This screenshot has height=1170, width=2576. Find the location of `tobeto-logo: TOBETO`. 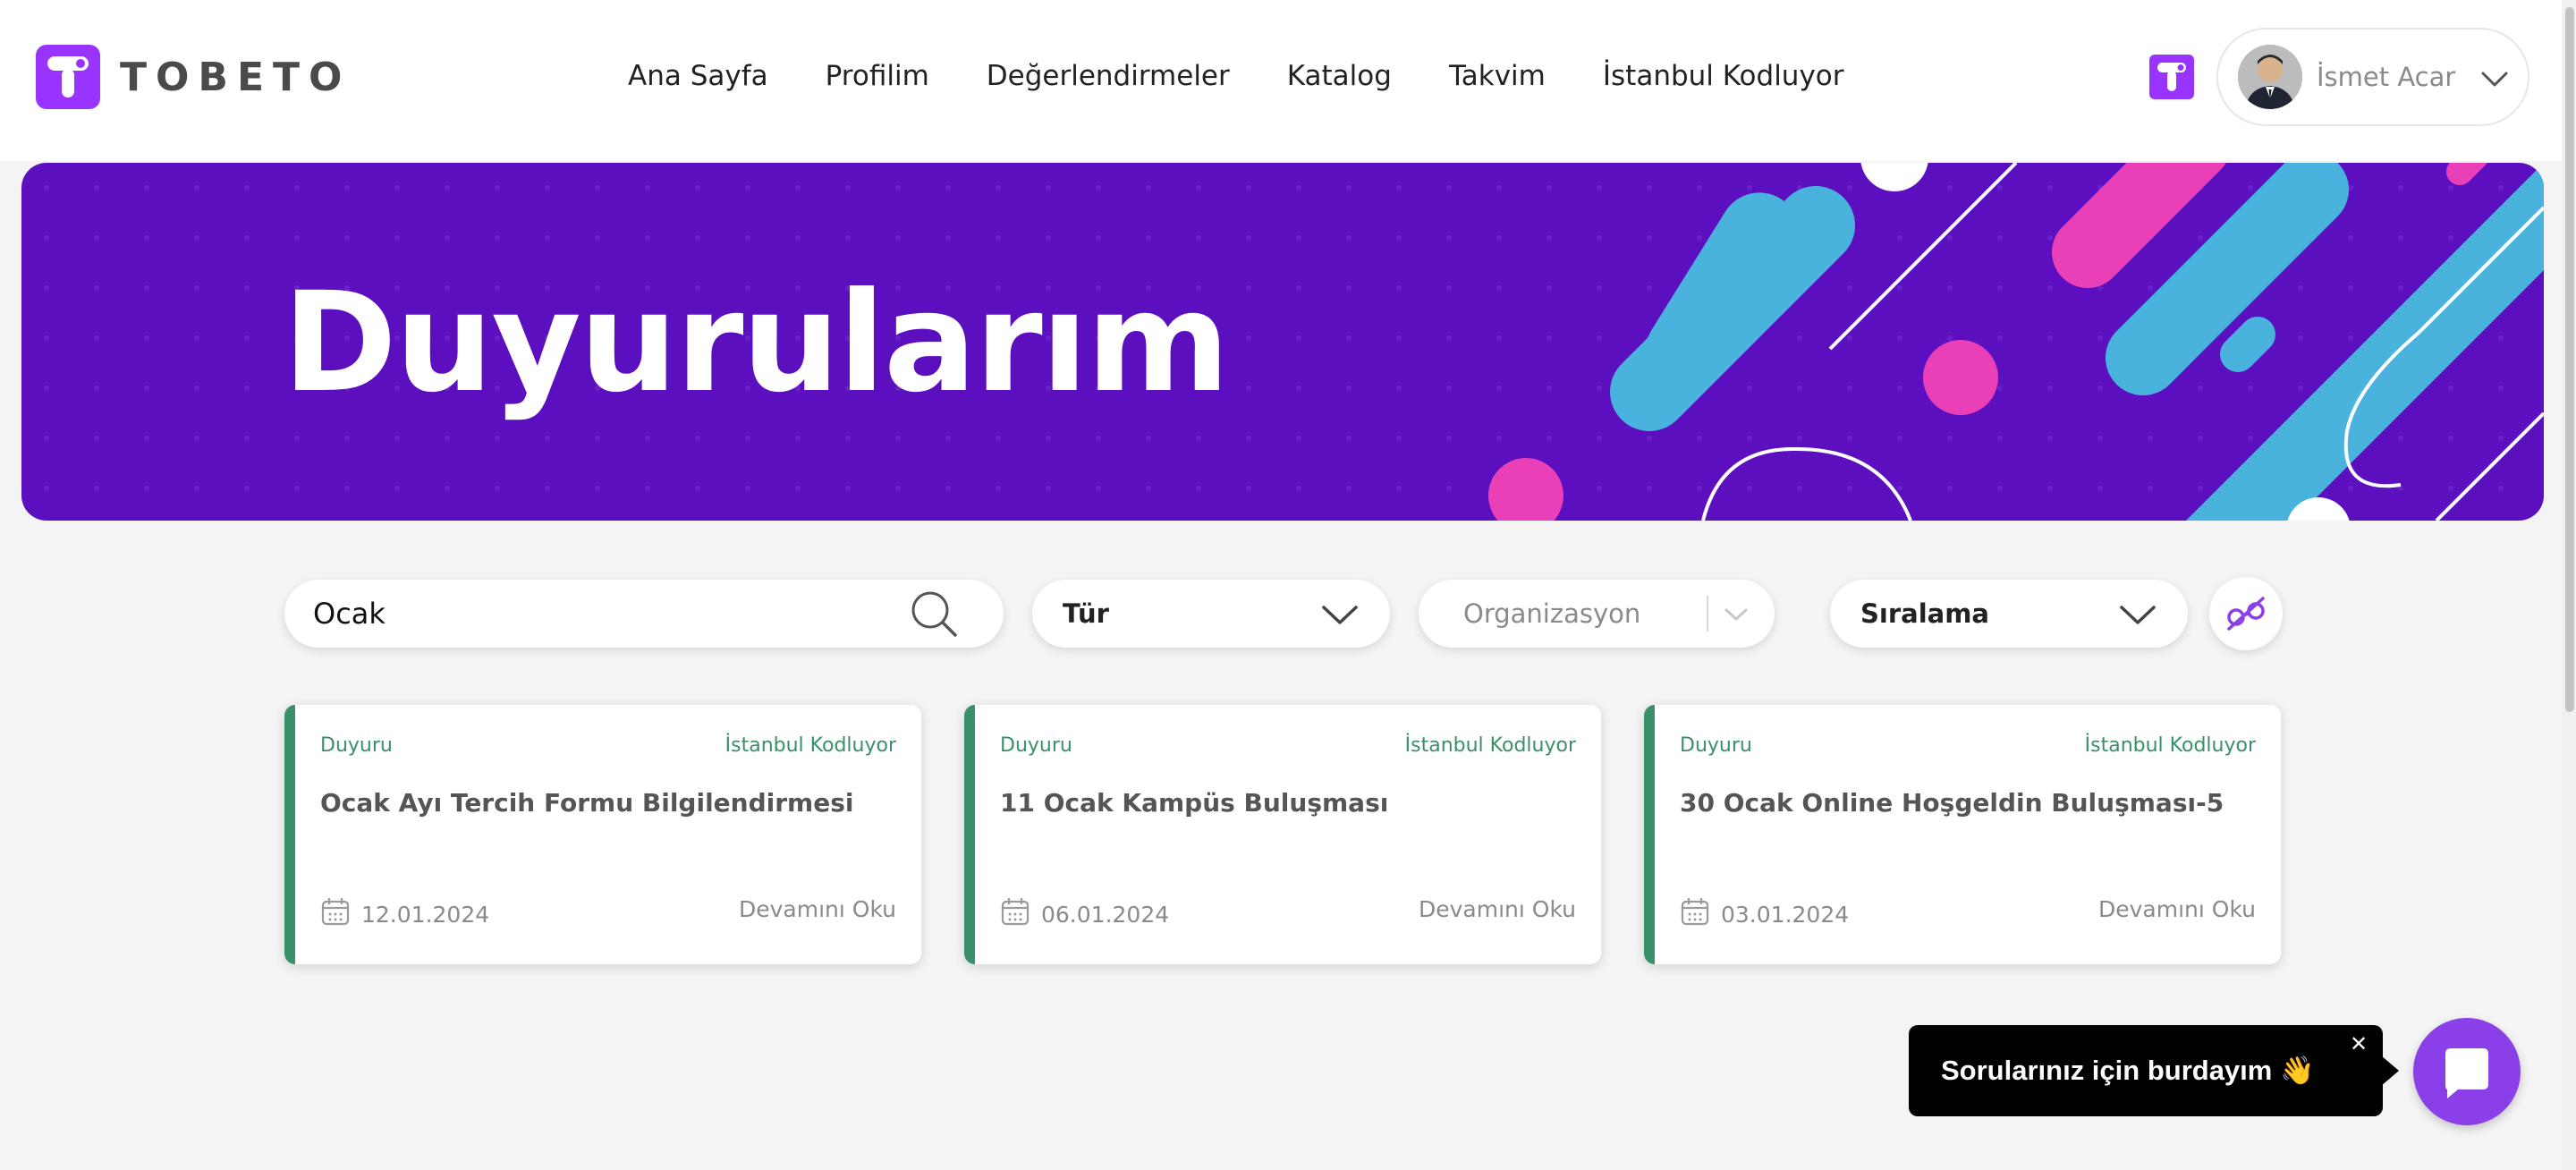

tobeto-logo: TOBETO is located at coordinates (193, 77).